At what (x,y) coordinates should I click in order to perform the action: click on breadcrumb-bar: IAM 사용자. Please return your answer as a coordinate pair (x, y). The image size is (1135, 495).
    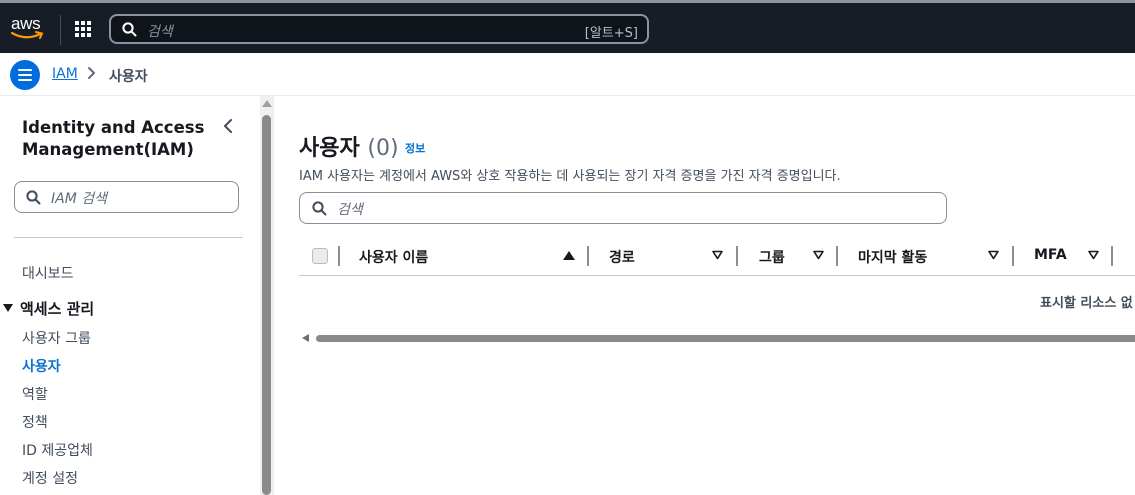
    Looking at the image, I should click on (567, 74).